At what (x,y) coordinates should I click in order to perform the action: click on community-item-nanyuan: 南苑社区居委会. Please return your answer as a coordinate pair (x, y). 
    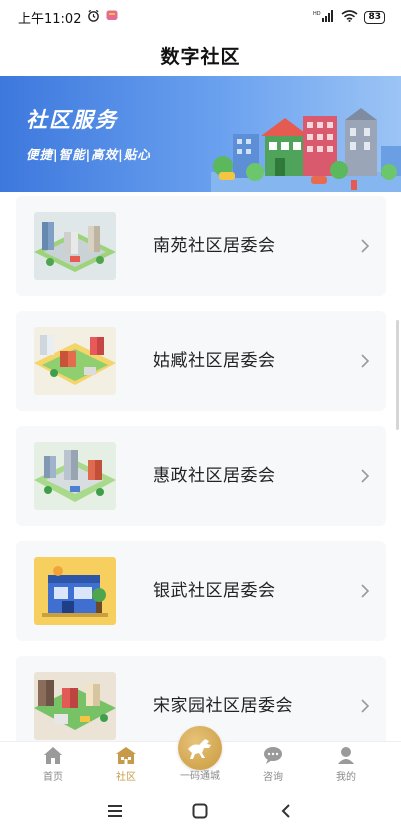
    Looking at the image, I should click on (201, 246).